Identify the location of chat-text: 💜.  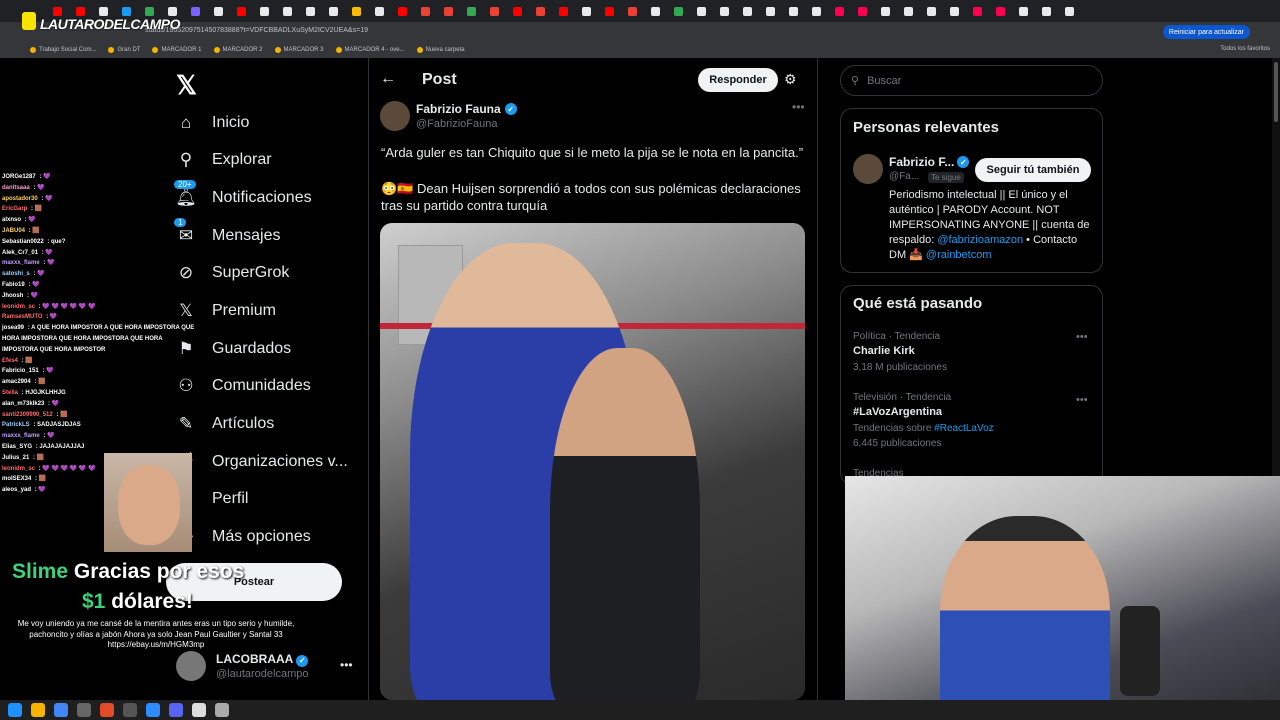
(49, 198).